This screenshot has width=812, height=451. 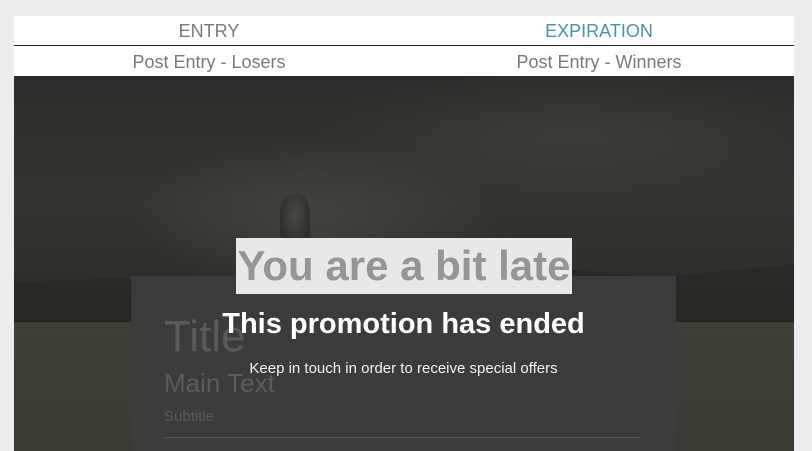 I want to click on late-heading: You are a bit late, so click(x=404, y=265).